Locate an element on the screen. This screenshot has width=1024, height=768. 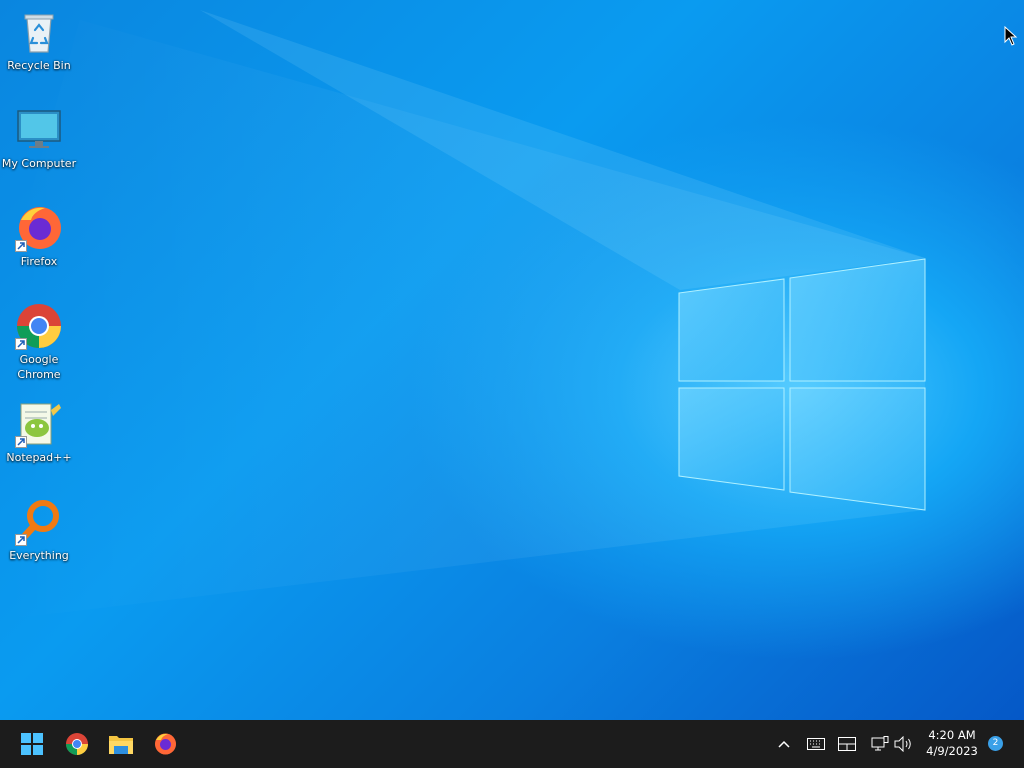
taskbar-chrome-button is located at coordinates (77, 744).